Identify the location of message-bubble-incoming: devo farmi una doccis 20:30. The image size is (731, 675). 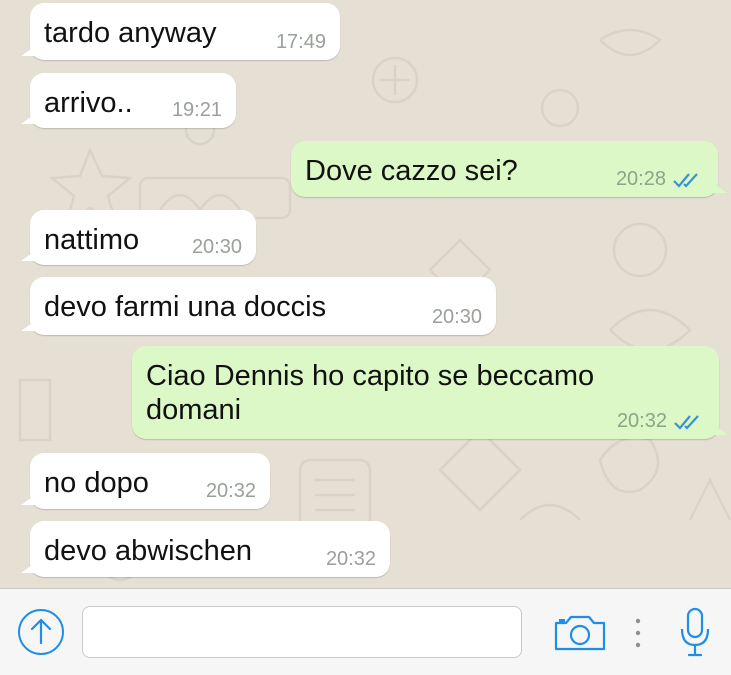
(258, 306).